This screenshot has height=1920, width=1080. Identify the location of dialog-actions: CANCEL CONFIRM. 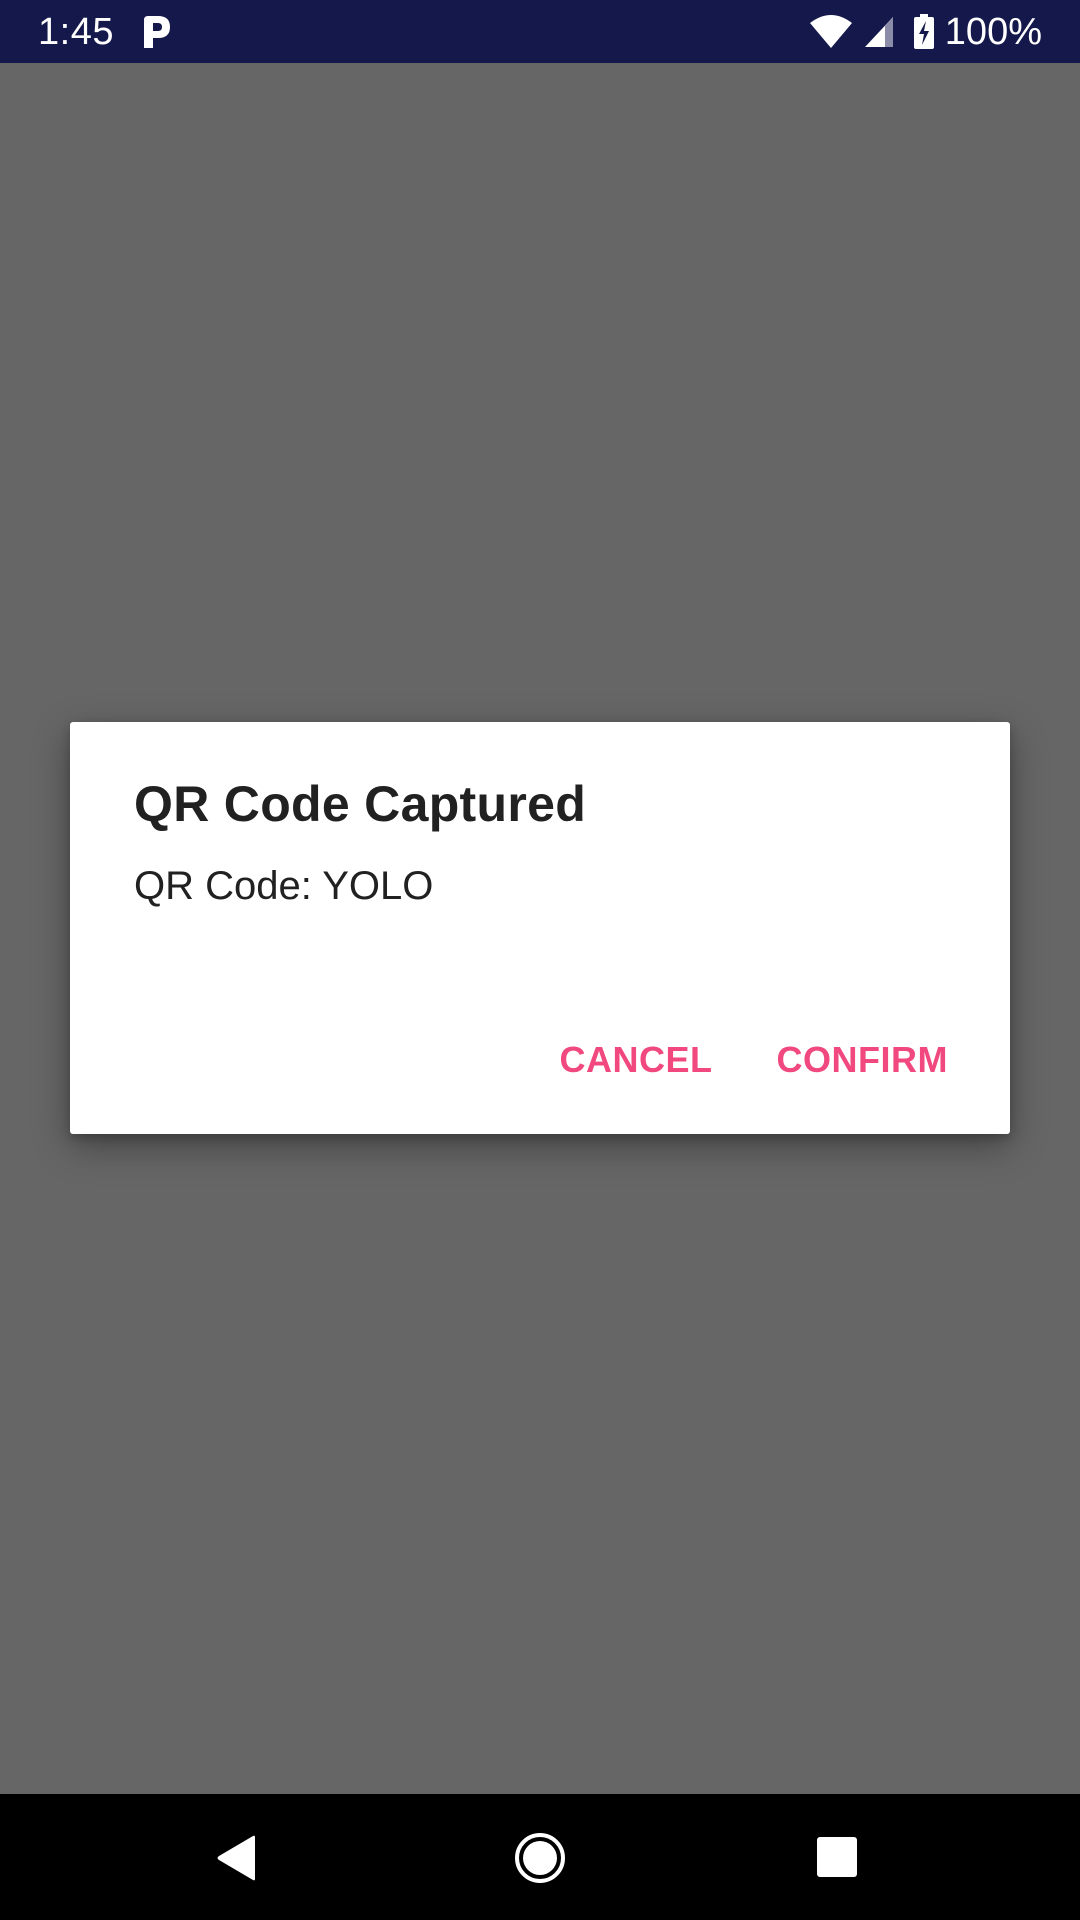
(754, 1060).